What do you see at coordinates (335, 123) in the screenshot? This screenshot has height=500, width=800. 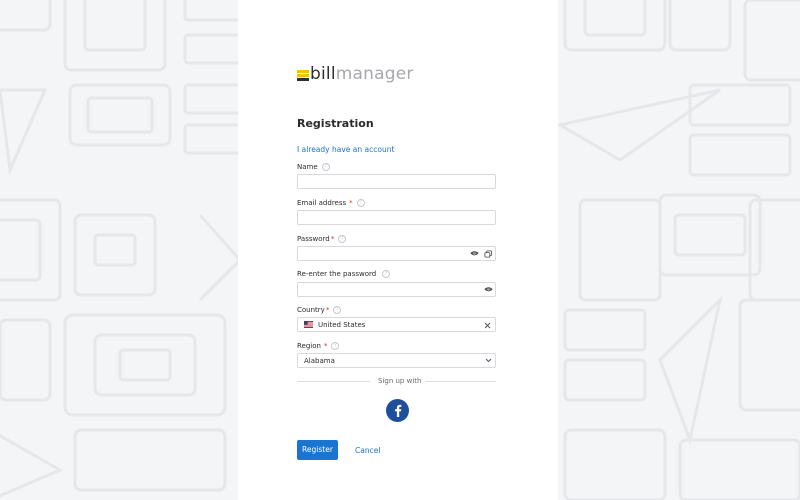 I see `page-title: Registration` at bounding box center [335, 123].